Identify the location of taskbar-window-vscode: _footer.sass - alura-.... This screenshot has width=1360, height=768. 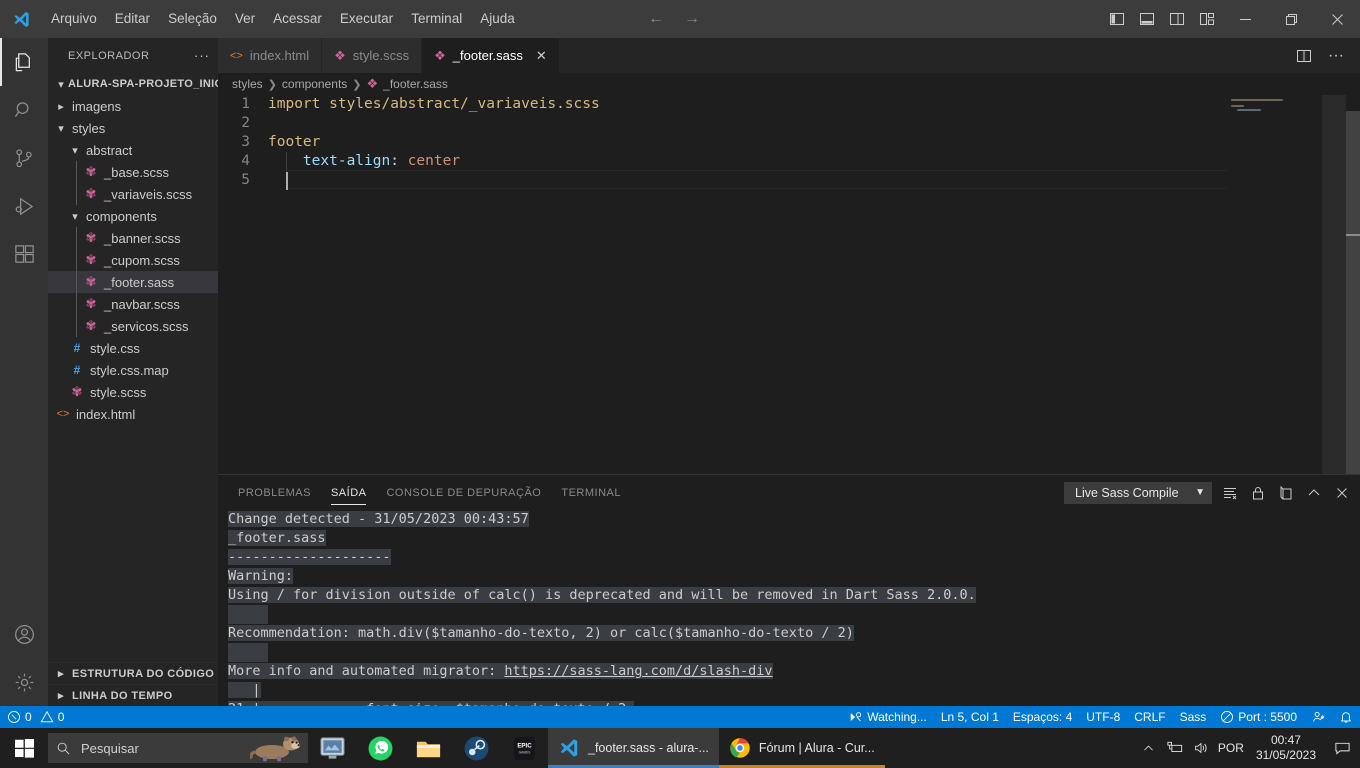
(633, 748).